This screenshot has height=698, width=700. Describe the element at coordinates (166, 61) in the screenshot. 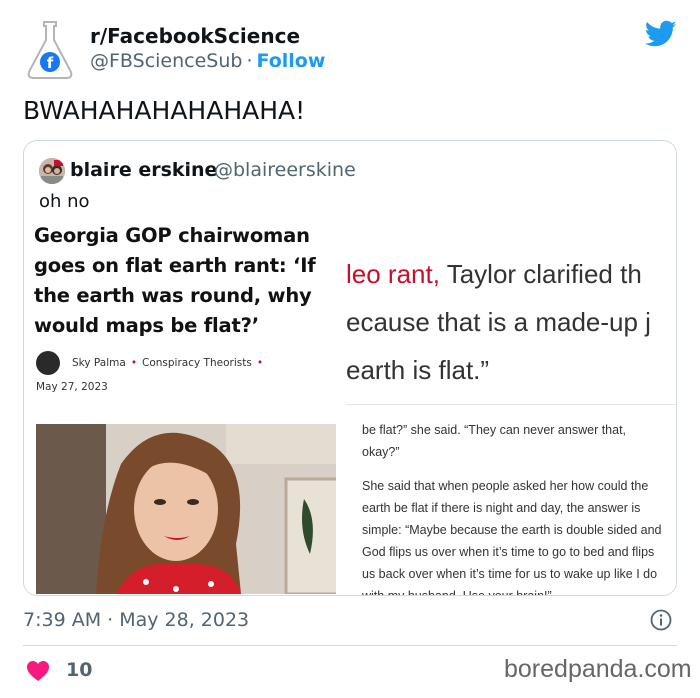

I see `account-handle: @FBScienceSub` at that location.